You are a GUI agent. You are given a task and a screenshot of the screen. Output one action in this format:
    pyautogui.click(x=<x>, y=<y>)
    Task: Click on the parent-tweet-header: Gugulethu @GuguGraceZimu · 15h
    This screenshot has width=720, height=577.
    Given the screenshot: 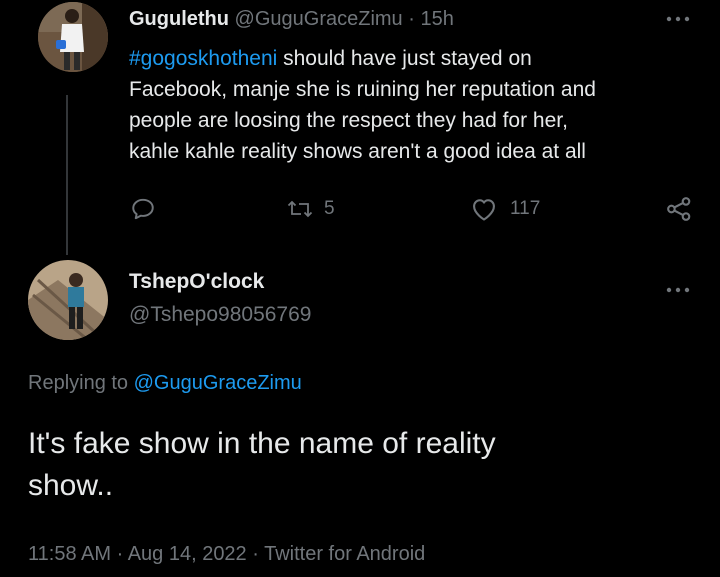 What is the action you would take?
    pyautogui.click(x=291, y=19)
    